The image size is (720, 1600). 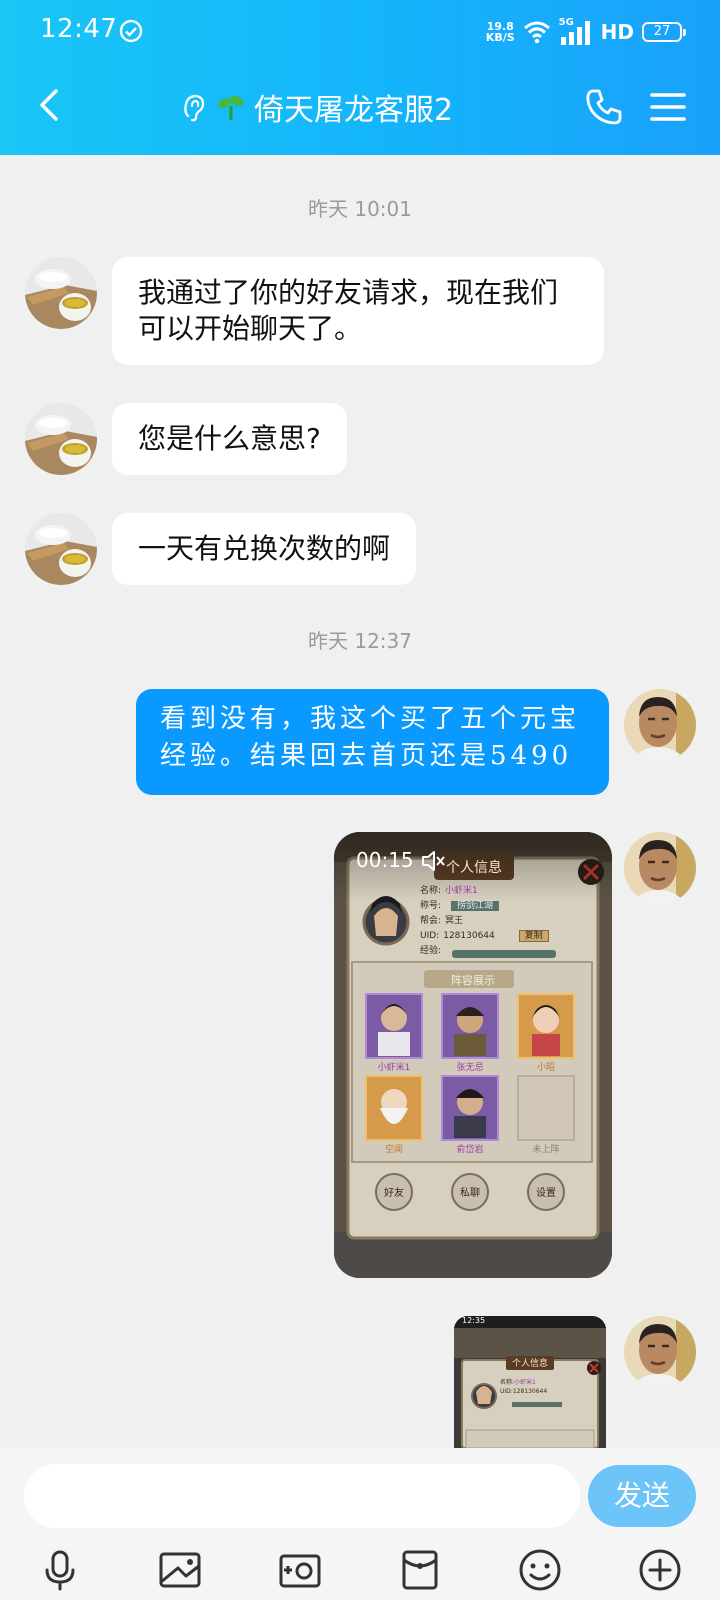 I want to click on info-uid-label: UID:, so click(x=430, y=936).